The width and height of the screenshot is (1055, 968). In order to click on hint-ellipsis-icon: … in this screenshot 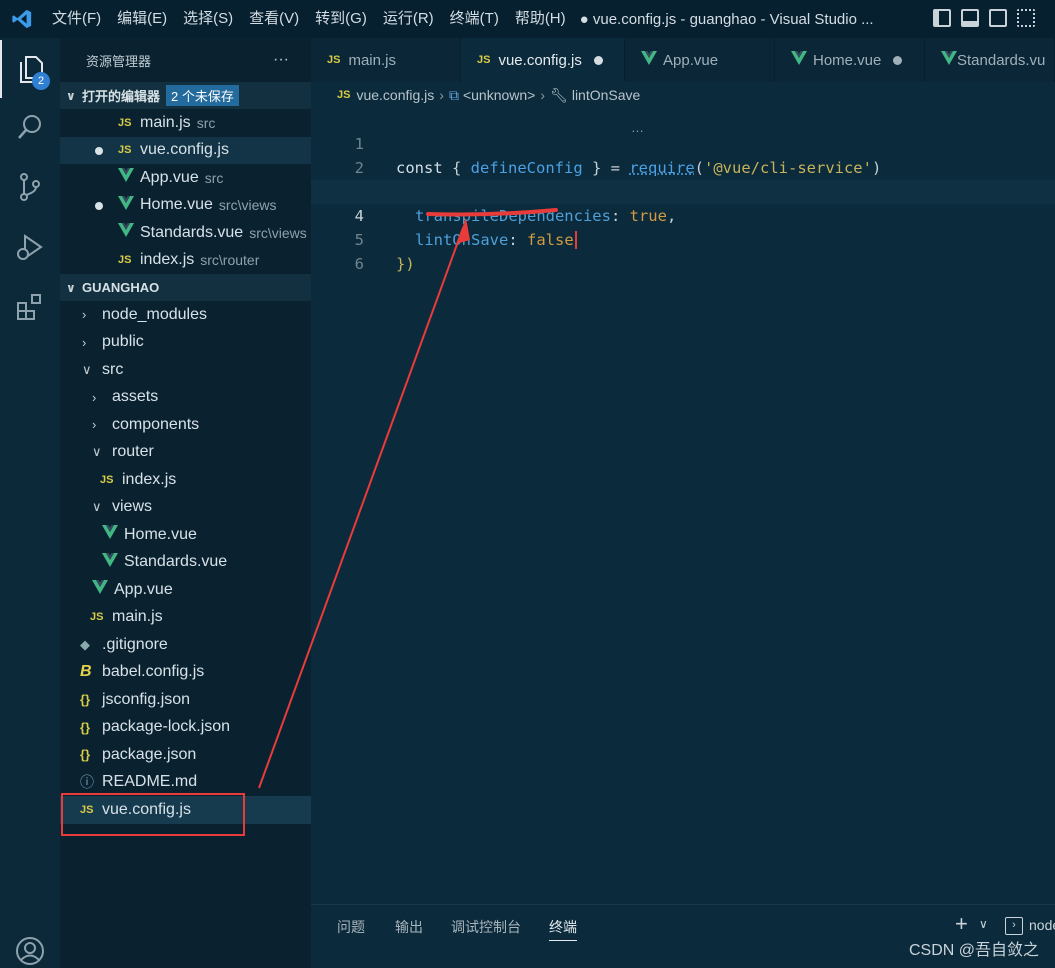, I will do `click(637, 127)`.